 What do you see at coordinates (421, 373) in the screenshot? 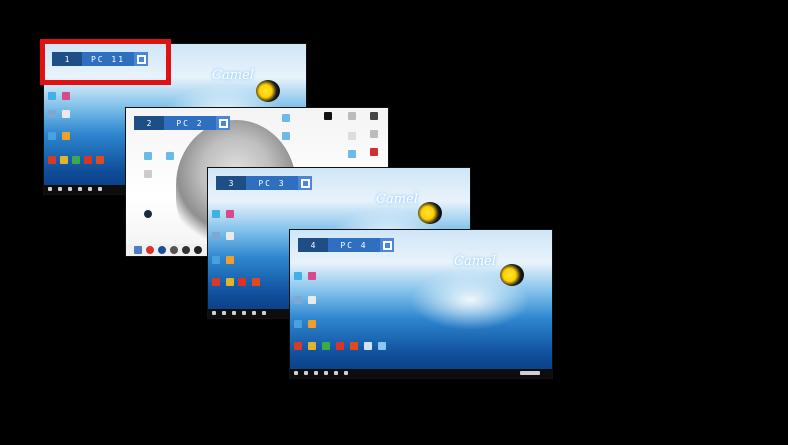
I see `taskbar` at bounding box center [421, 373].